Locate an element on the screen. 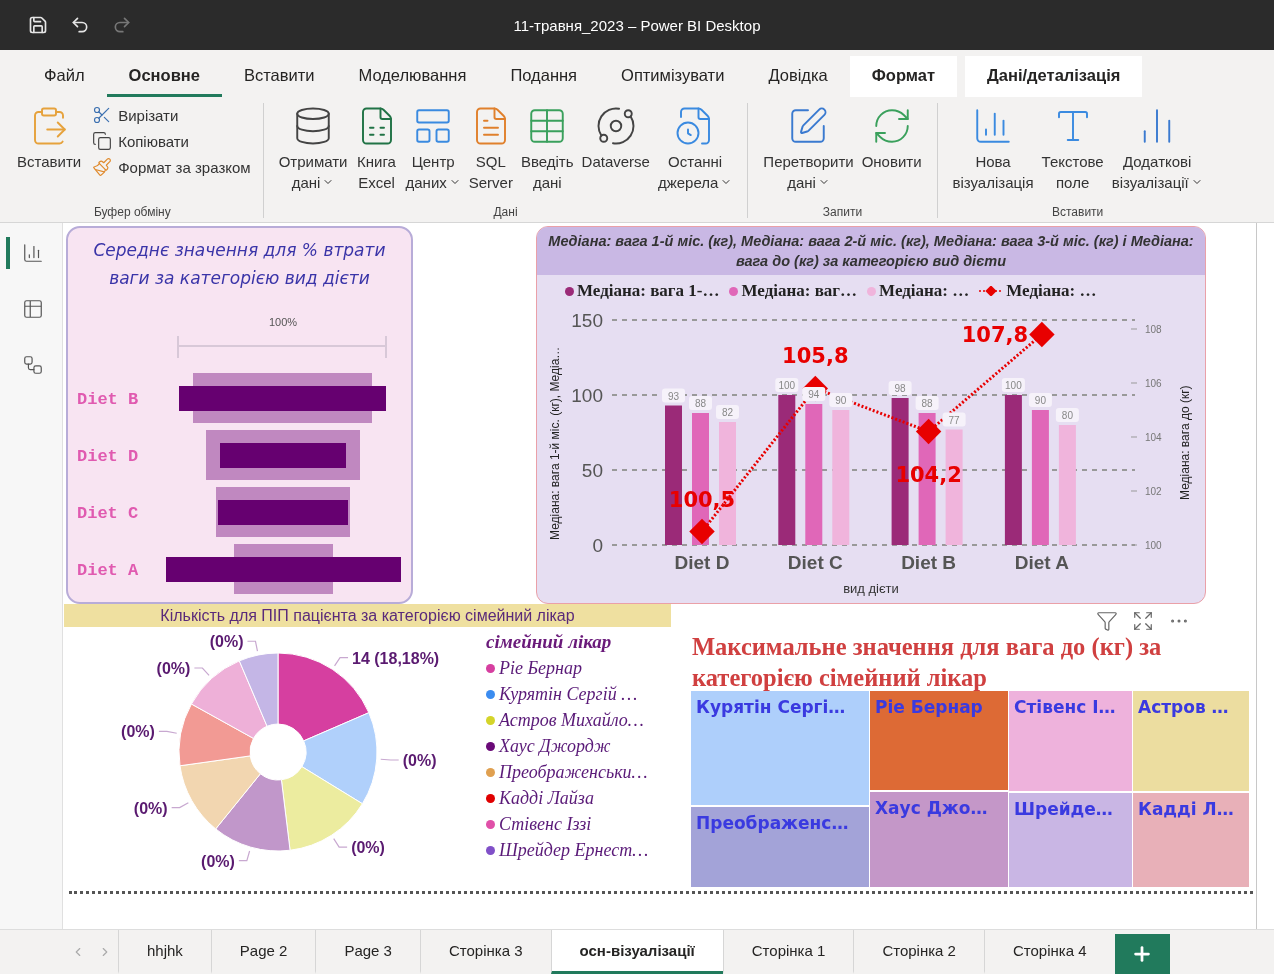  axis-label: 50 is located at coordinates (592, 470).